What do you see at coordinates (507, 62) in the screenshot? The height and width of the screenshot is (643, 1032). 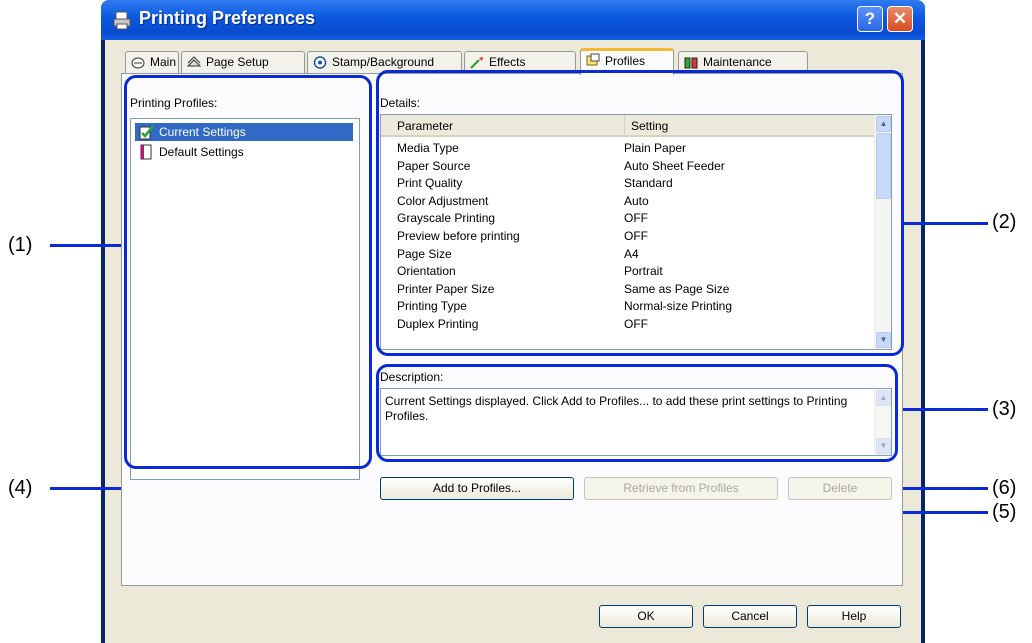 I see `tab-label: Effects` at bounding box center [507, 62].